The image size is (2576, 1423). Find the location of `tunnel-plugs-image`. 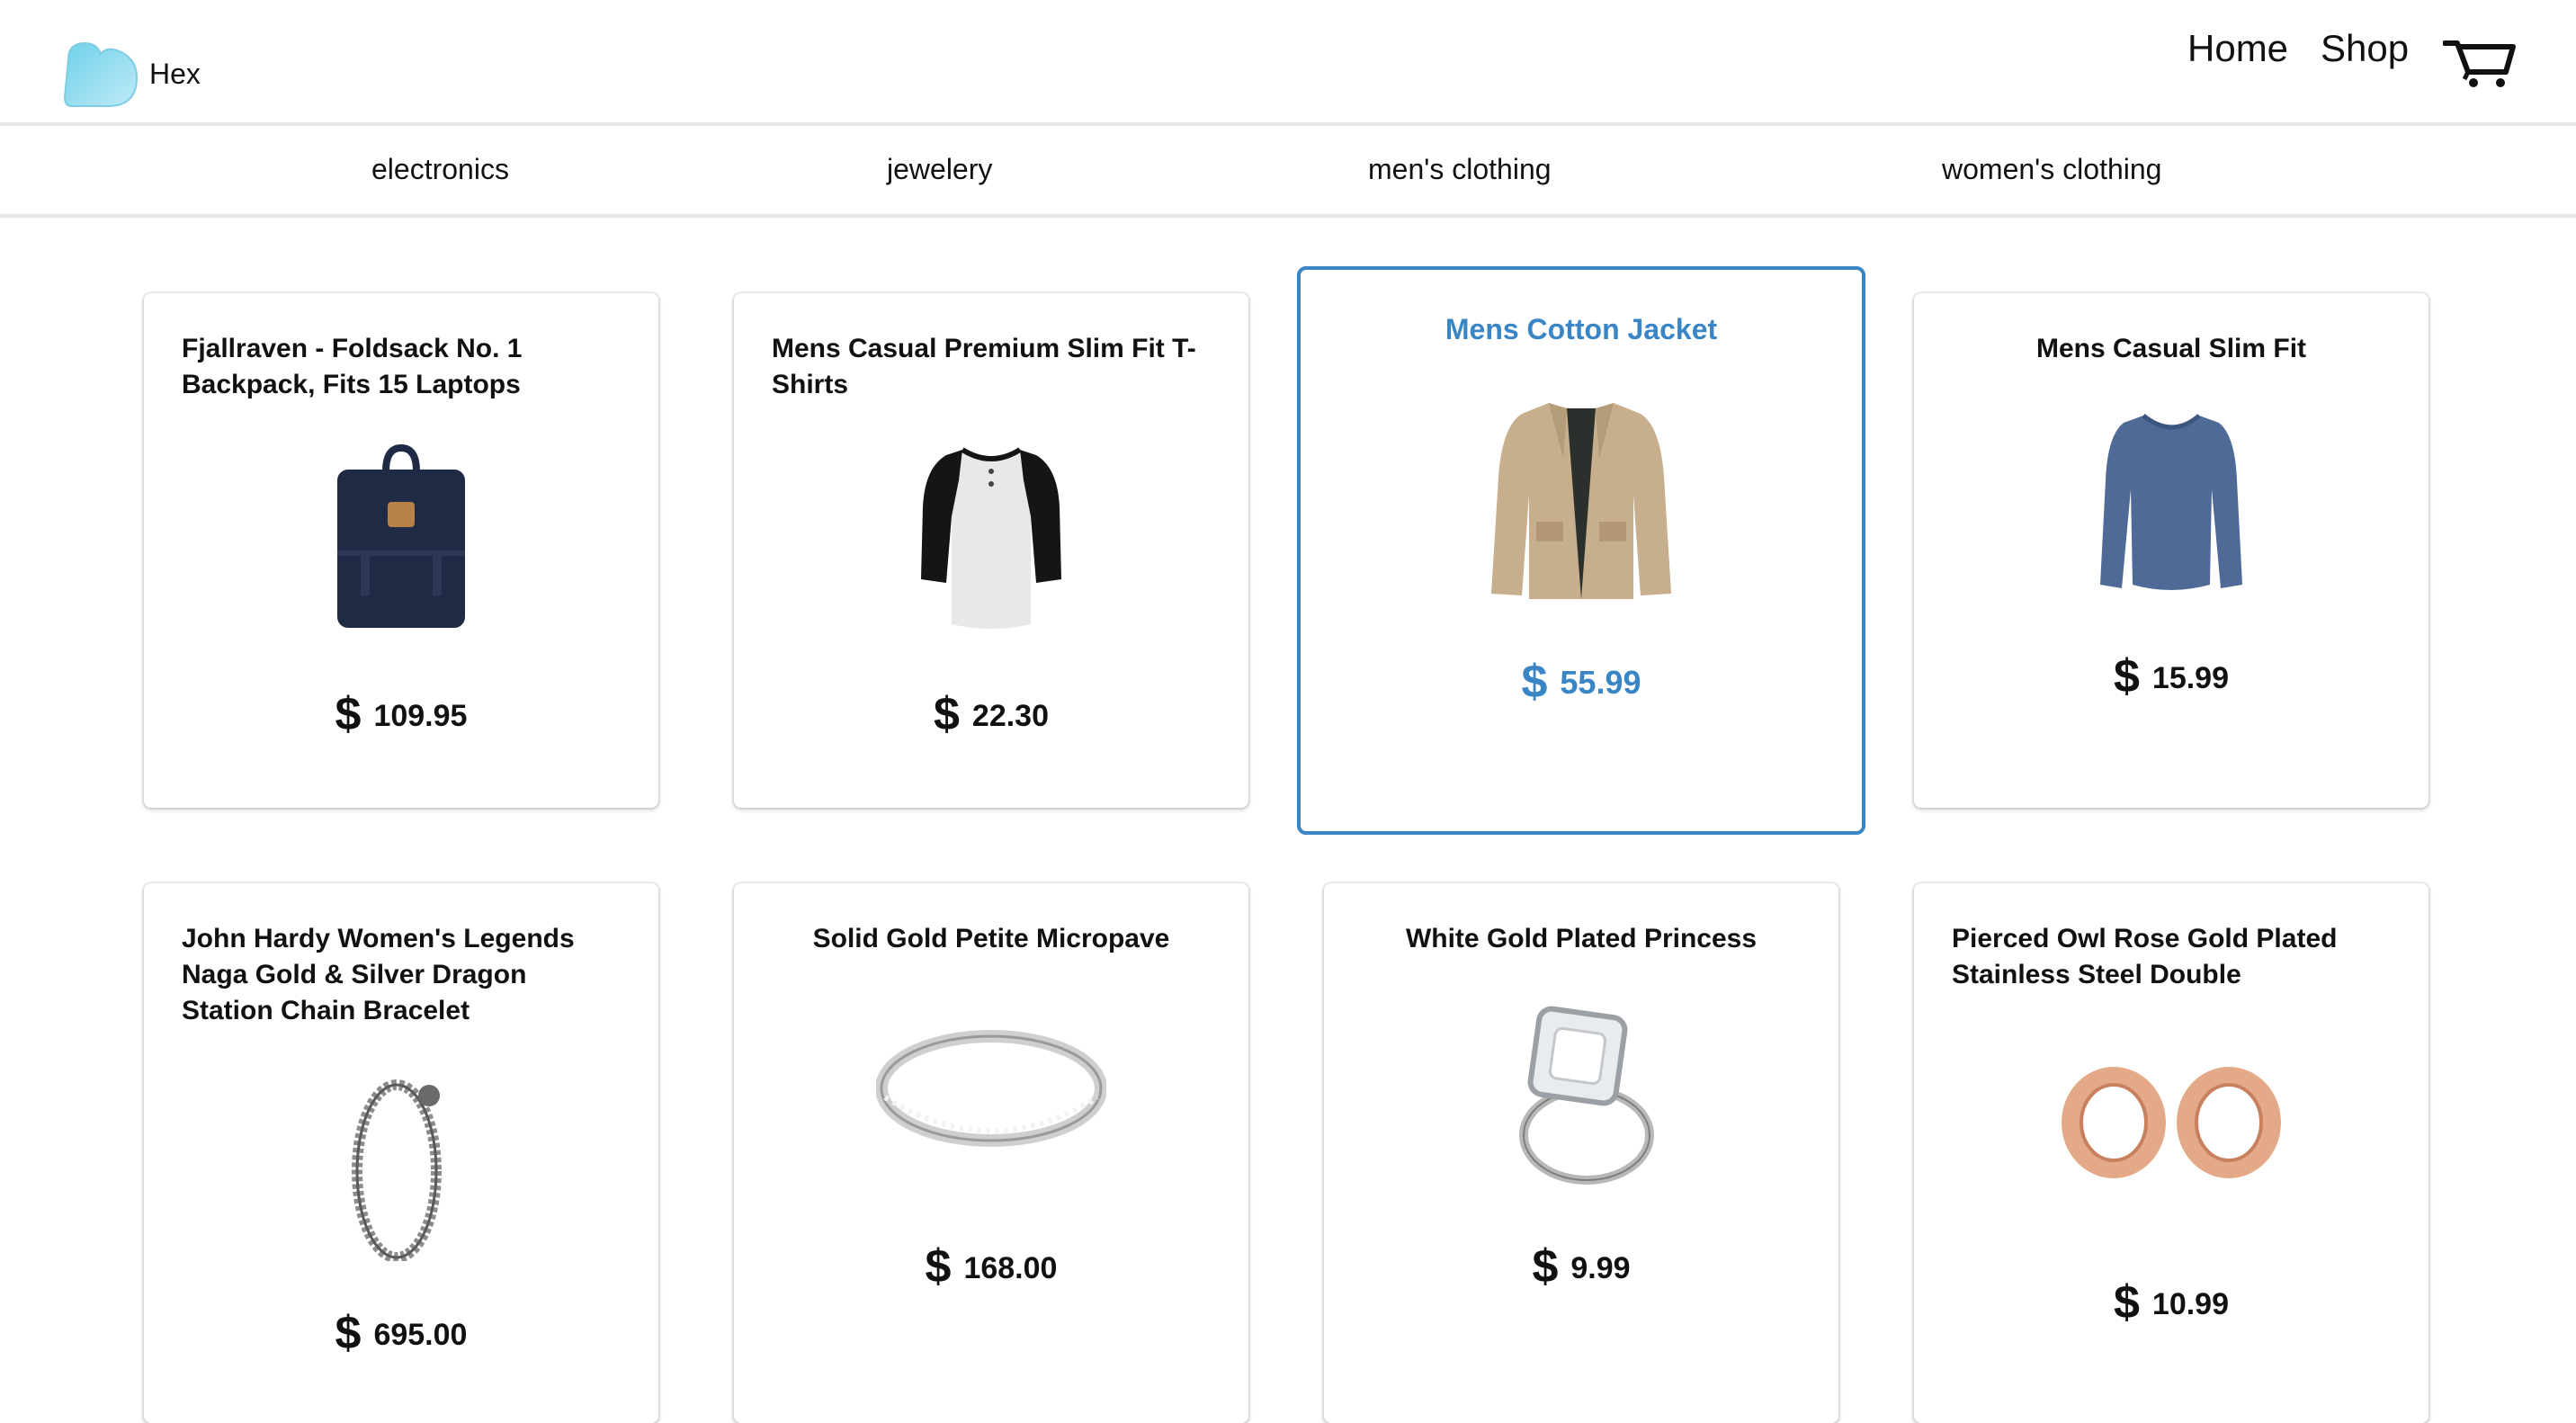

tunnel-plugs-image is located at coordinates (2171, 1122).